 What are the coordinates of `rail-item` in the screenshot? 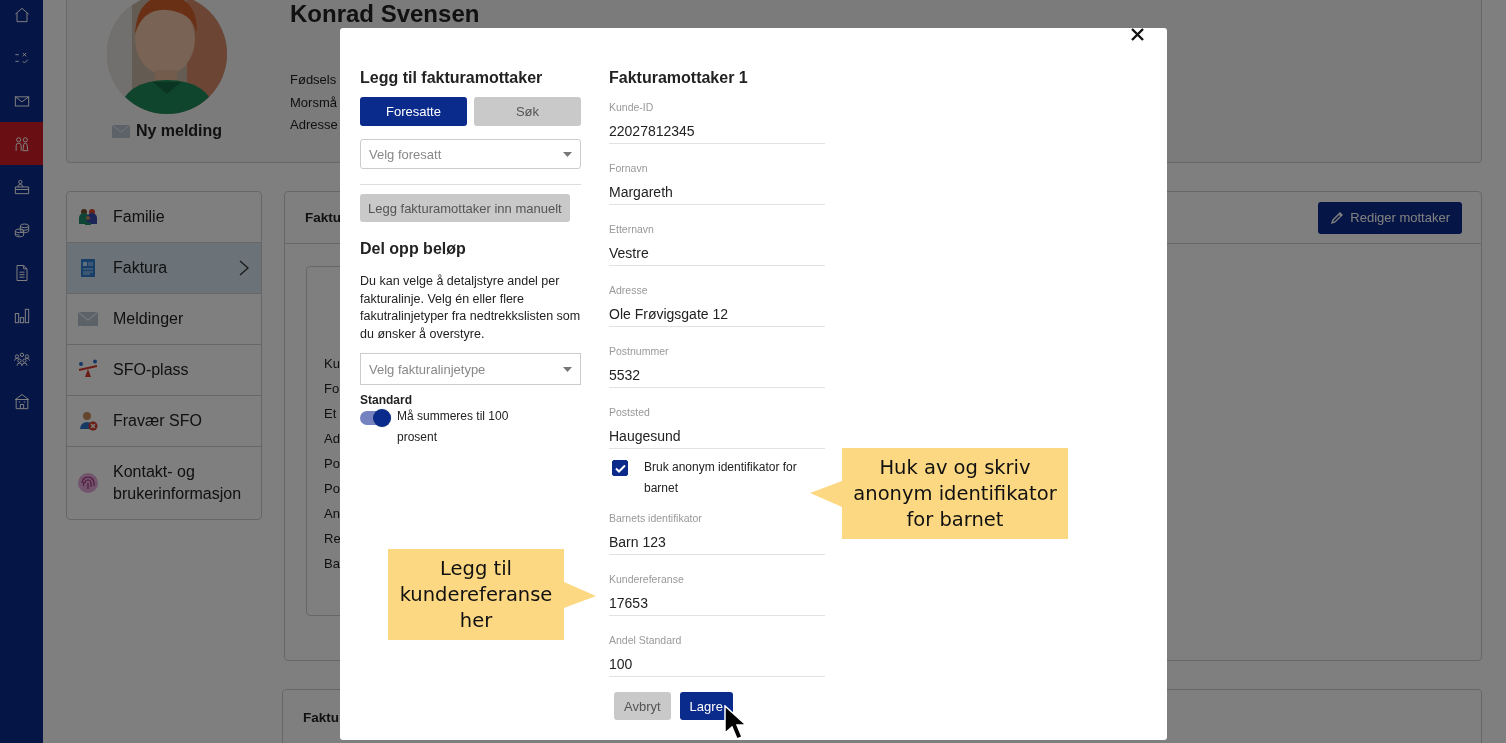 It's located at (21, 143).